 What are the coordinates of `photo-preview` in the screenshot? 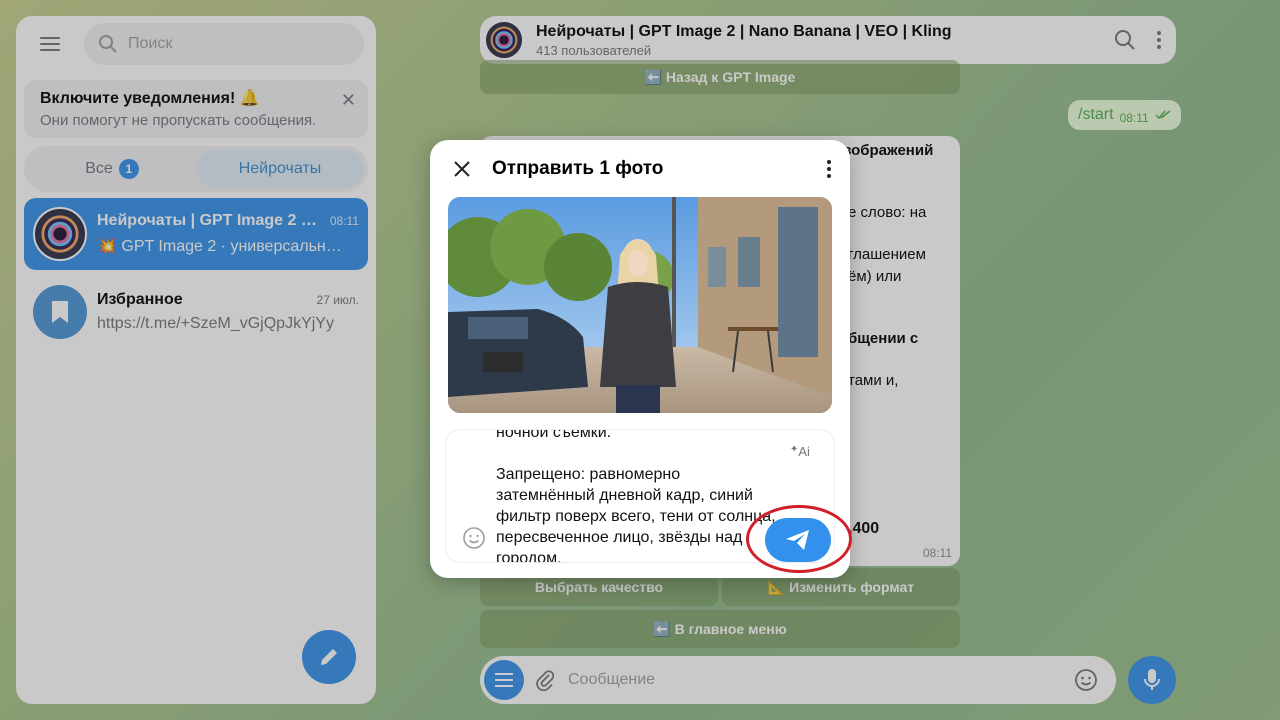 It's located at (640, 305).